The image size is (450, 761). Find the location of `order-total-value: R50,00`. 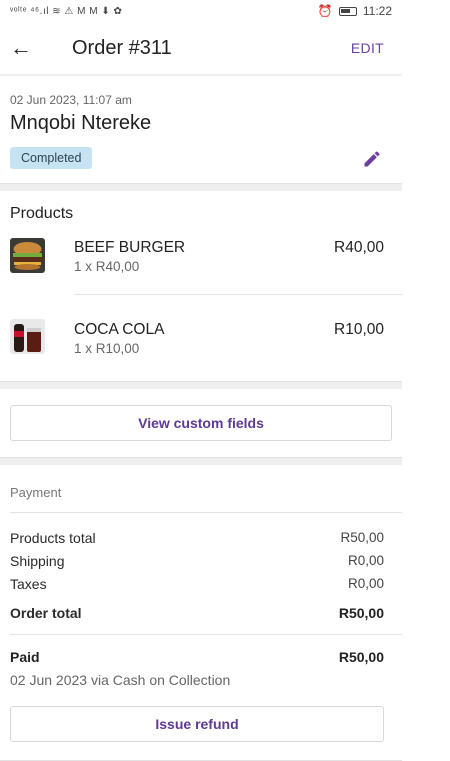

order-total-value: R50,00 is located at coordinates (361, 612).